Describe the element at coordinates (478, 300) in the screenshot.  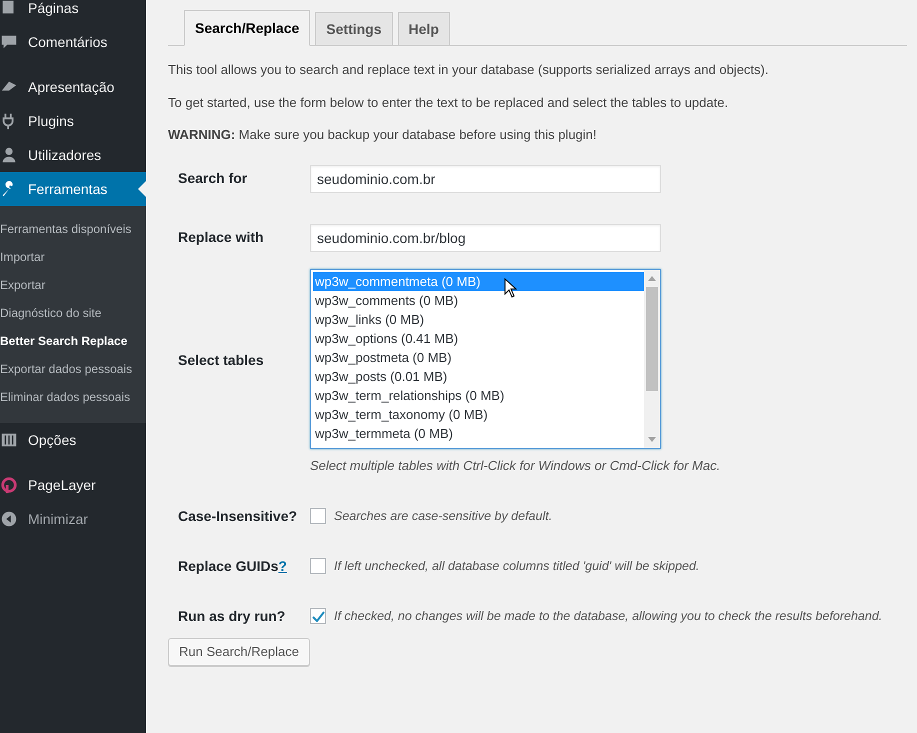
I see `table-option: wp3w_comments (0 MB)` at that location.